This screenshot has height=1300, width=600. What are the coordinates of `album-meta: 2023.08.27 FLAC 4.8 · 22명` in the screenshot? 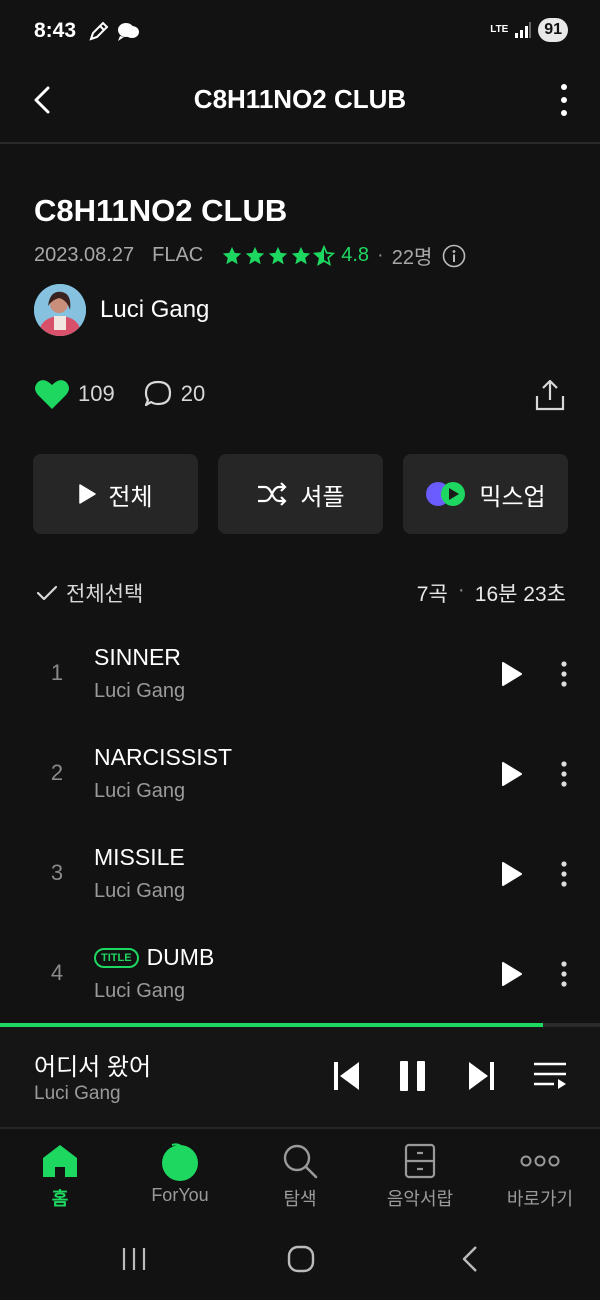 It's located at (250, 255).